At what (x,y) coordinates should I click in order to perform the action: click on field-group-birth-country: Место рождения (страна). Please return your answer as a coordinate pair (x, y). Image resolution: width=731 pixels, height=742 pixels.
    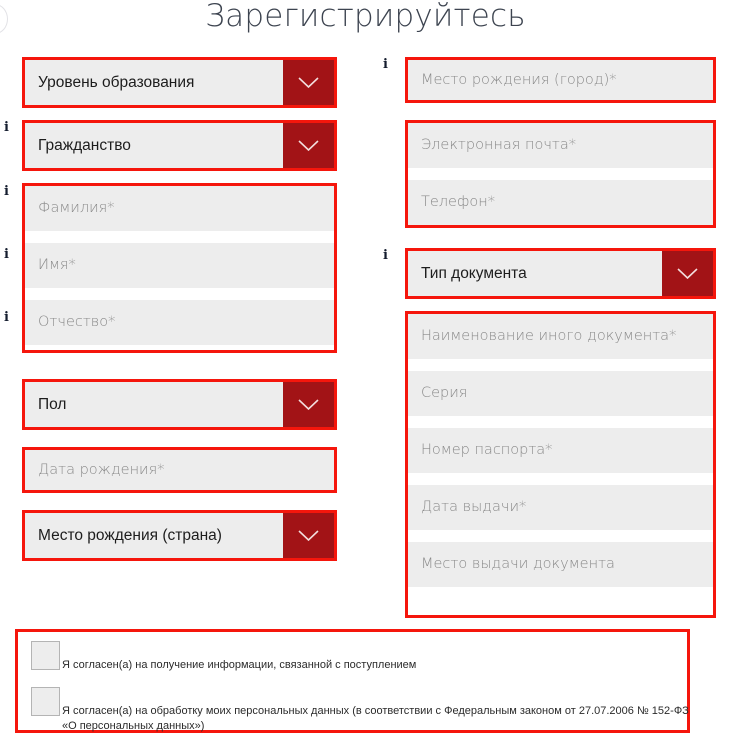
    Looking at the image, I should click on (179, 535).